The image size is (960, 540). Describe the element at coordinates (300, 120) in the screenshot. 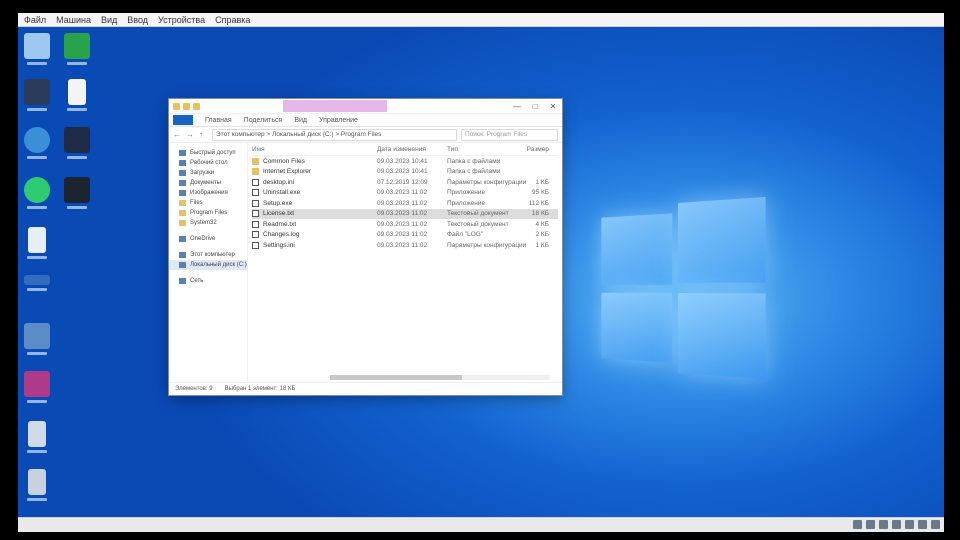

I see `ribbon-tab-view: Вид` at that location.